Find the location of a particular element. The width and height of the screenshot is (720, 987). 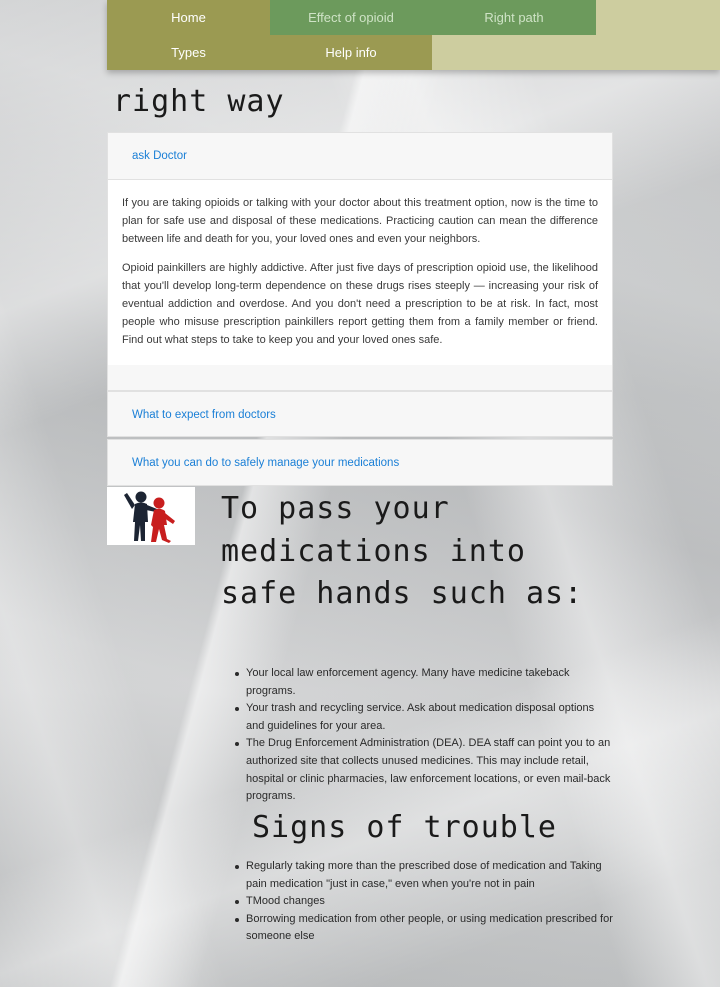

accordion-title: What to expect from doctors is located at coordinates (204, 415).